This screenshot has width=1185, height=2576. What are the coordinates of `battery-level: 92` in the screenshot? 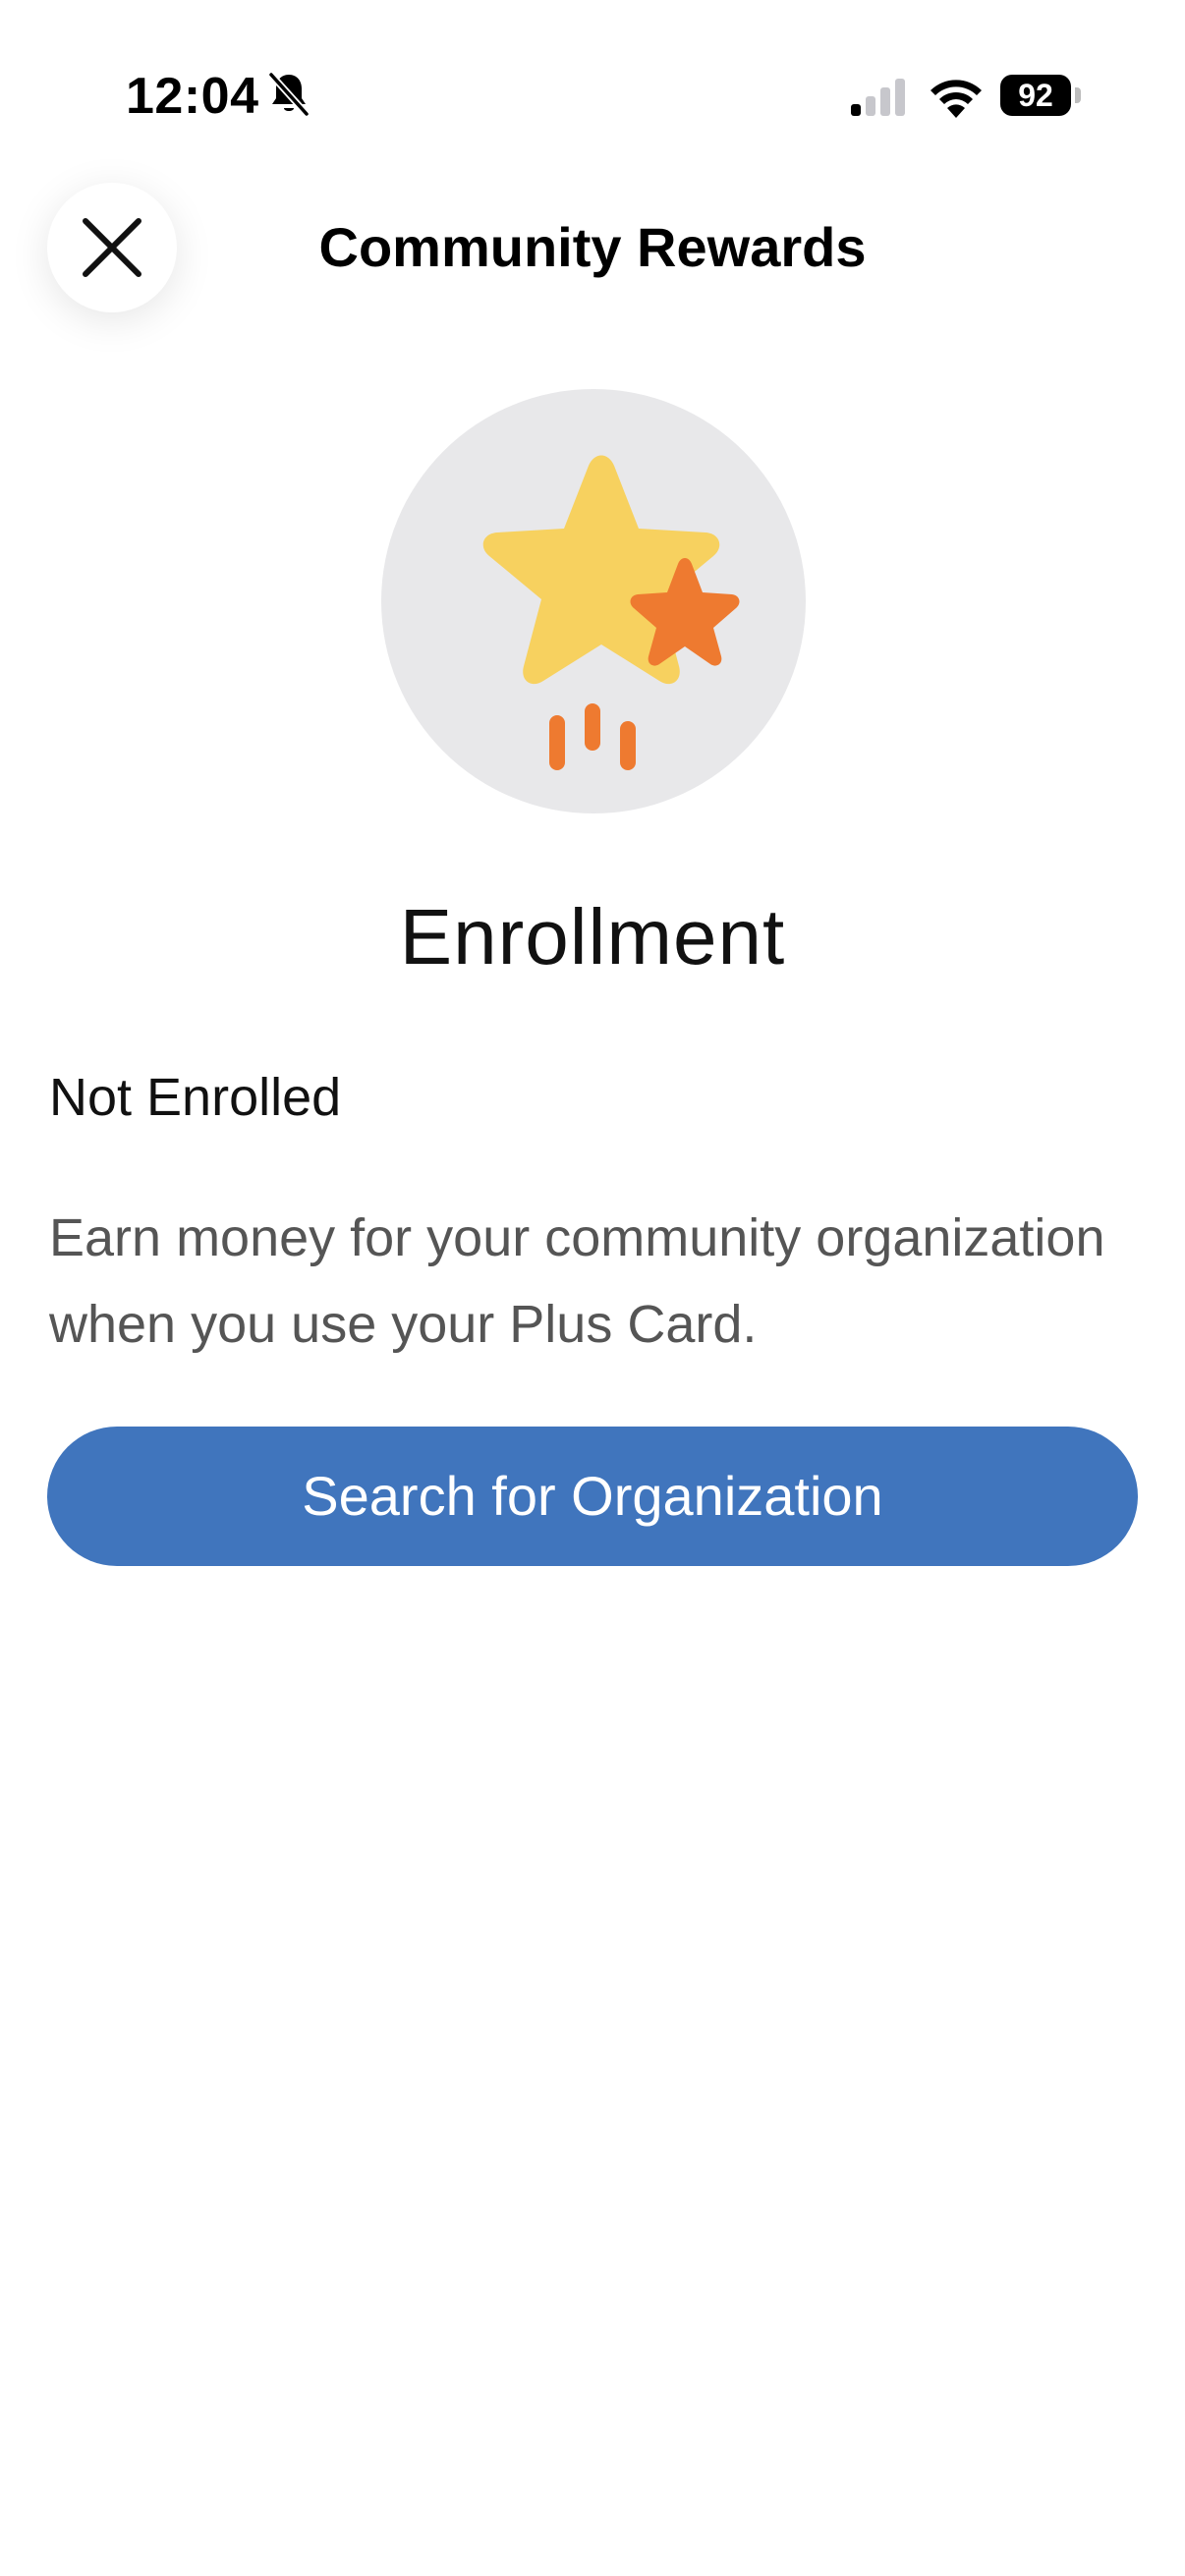 It's located at (1035, 95).